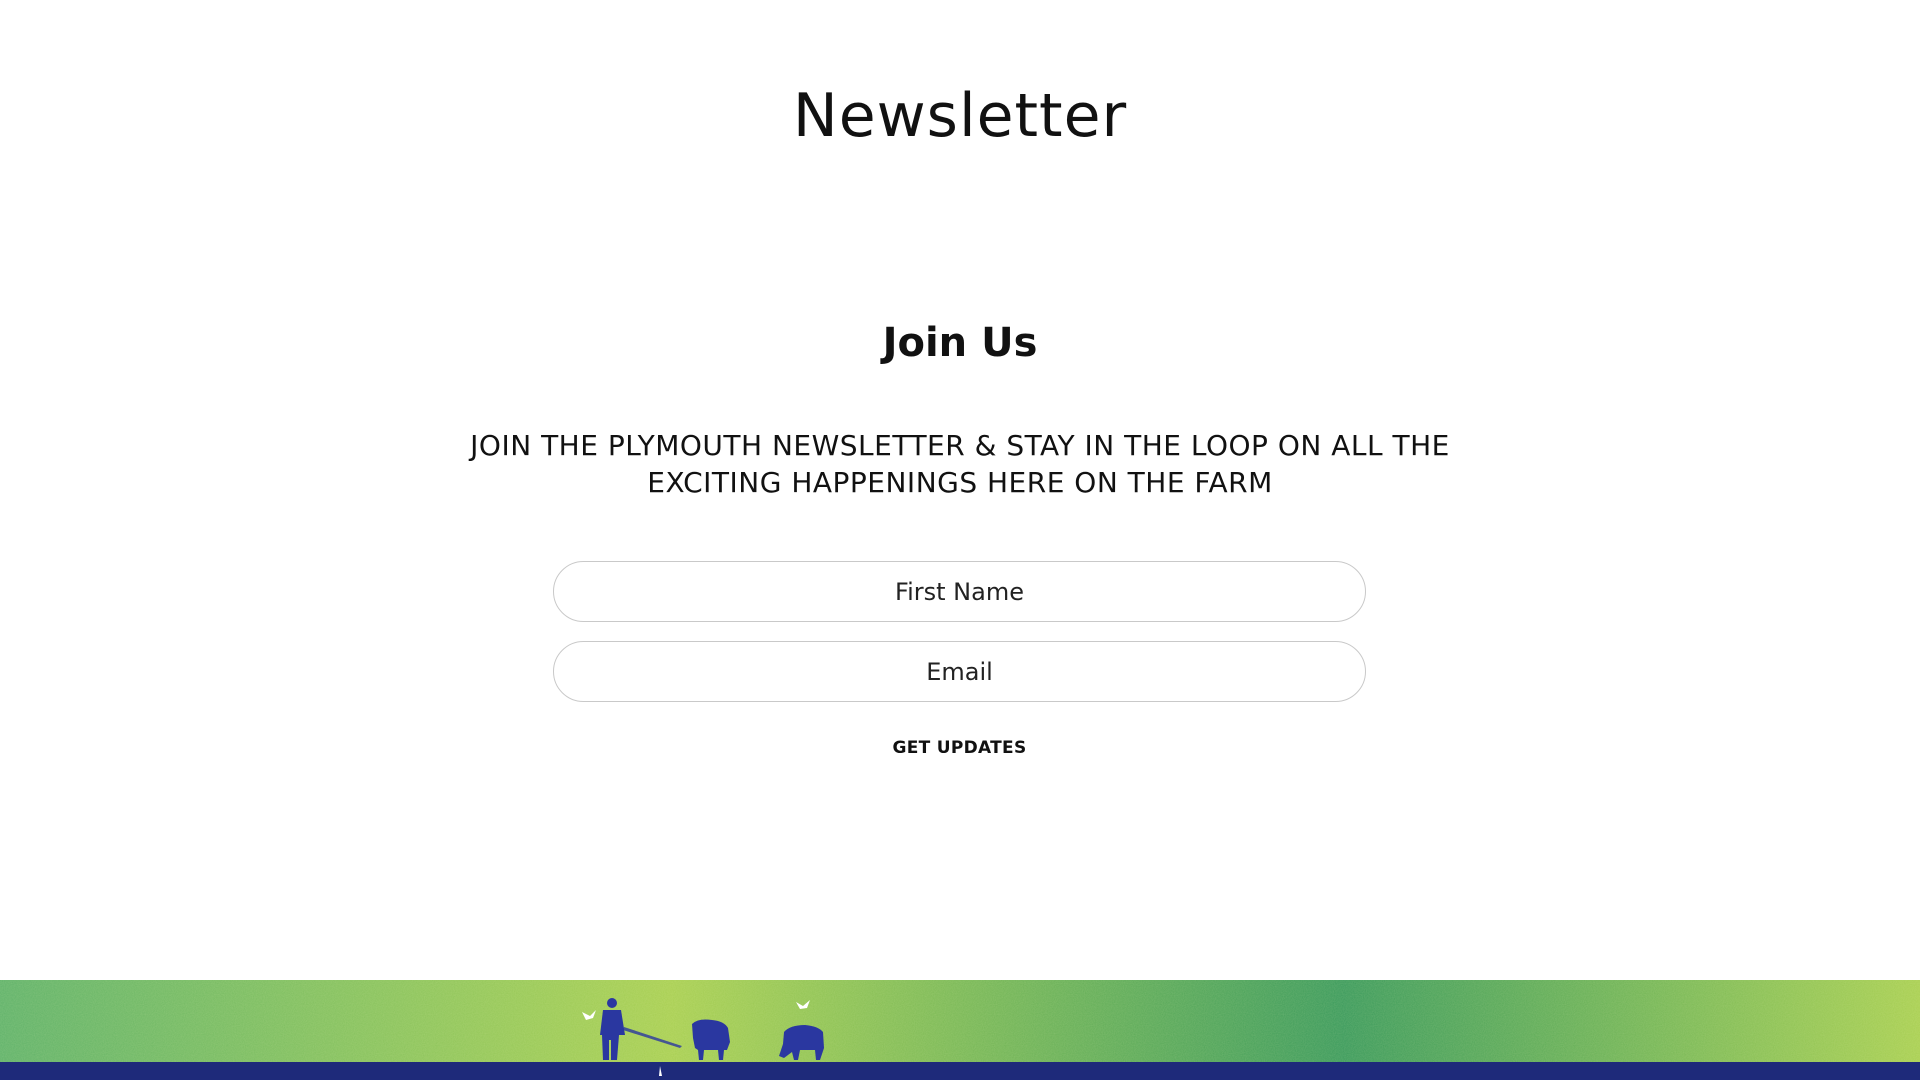  Describe the element at coordinates (959, 591) in the screenshot. I see `first-name-input` at that location.